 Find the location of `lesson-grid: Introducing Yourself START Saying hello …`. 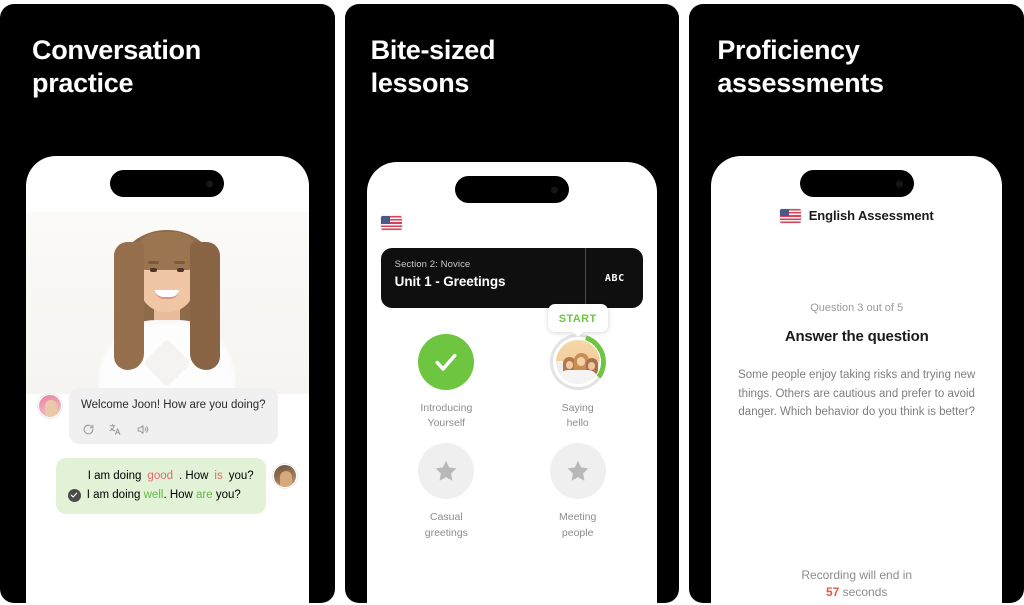

lesson-grid: Introducing Yourself START Saying hello … is located at coordinates (512, 422).